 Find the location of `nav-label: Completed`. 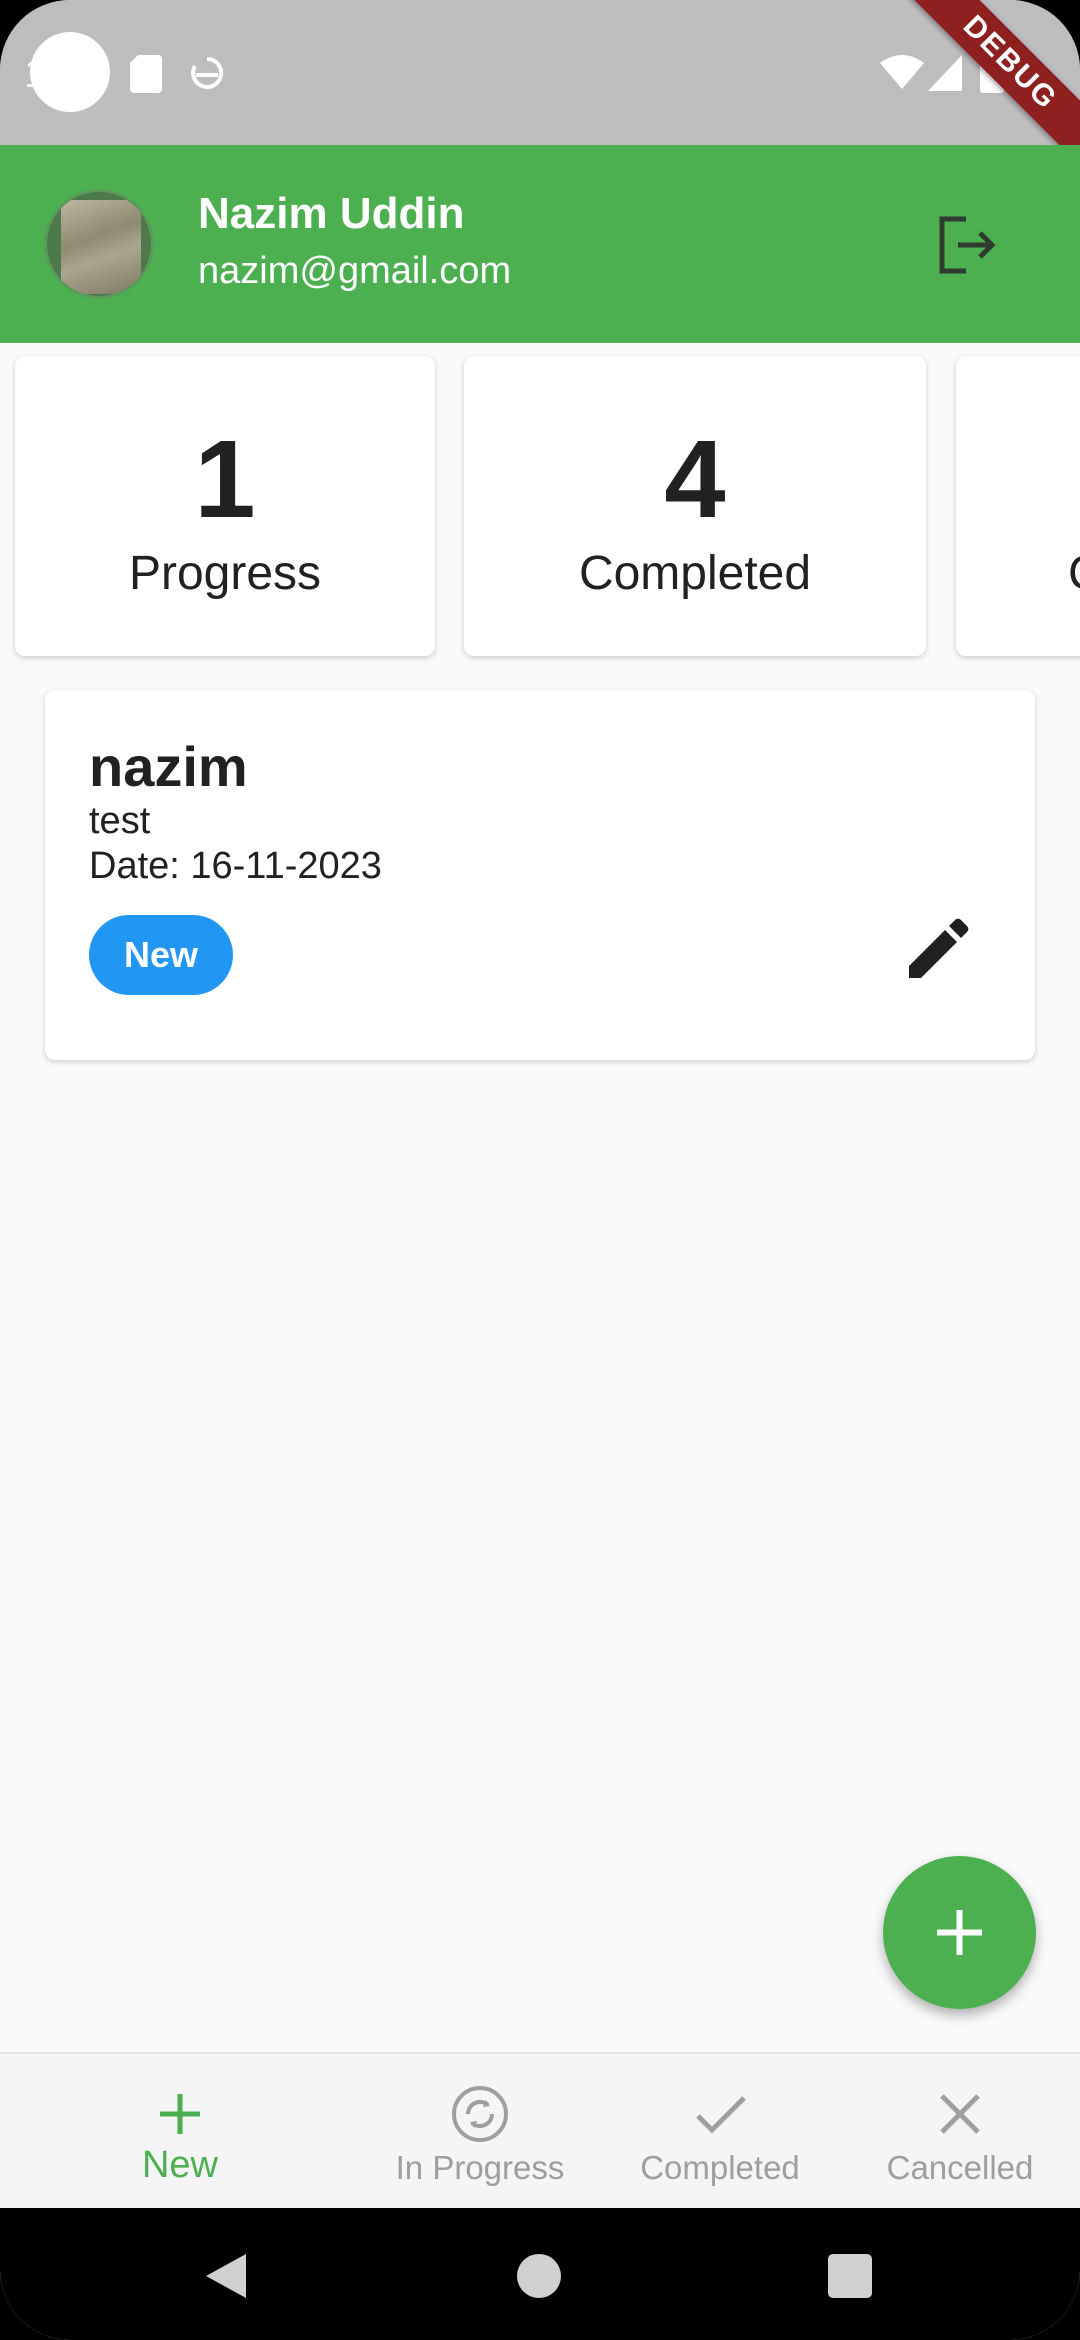

nav-label: Completed is located at coordinates (720, 2167).